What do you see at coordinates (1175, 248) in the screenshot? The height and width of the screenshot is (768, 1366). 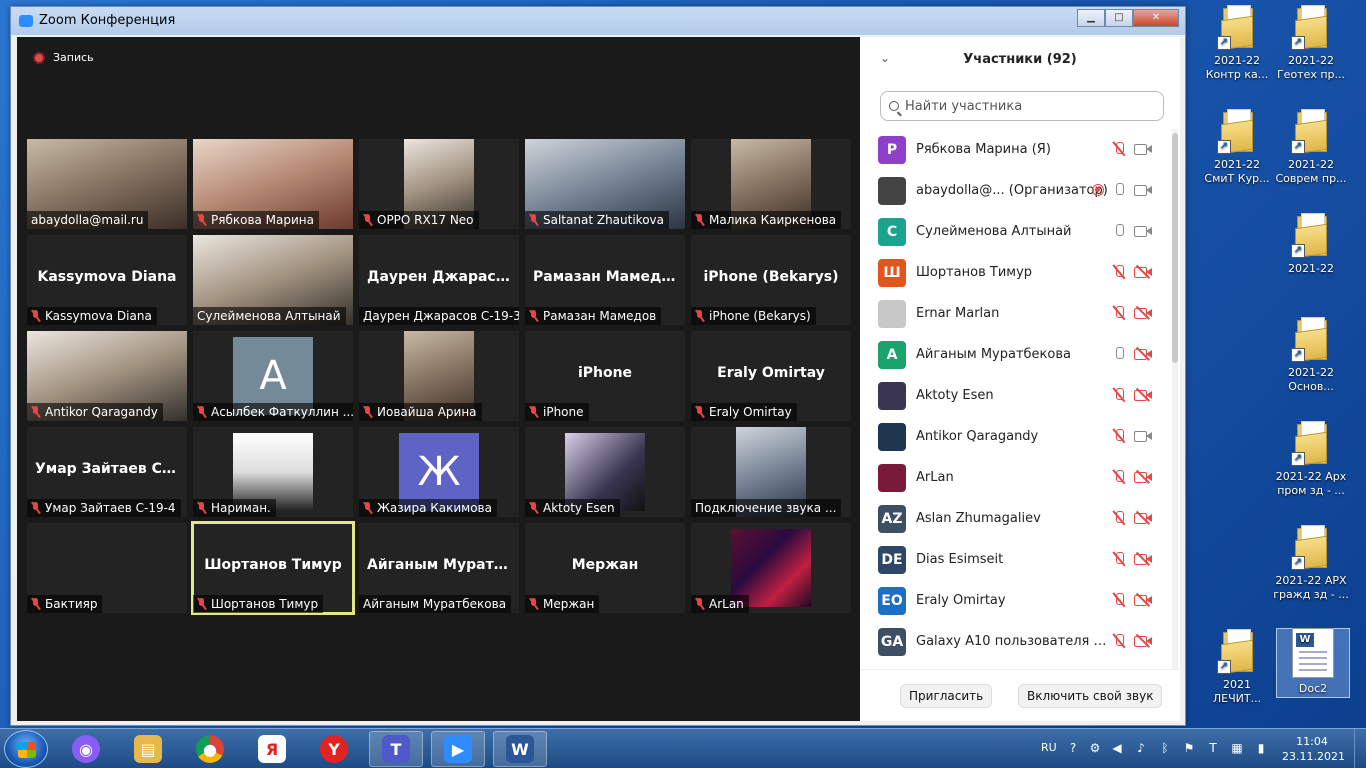 I see `scrollbar-thumb` at bounding box center [1175, 248].